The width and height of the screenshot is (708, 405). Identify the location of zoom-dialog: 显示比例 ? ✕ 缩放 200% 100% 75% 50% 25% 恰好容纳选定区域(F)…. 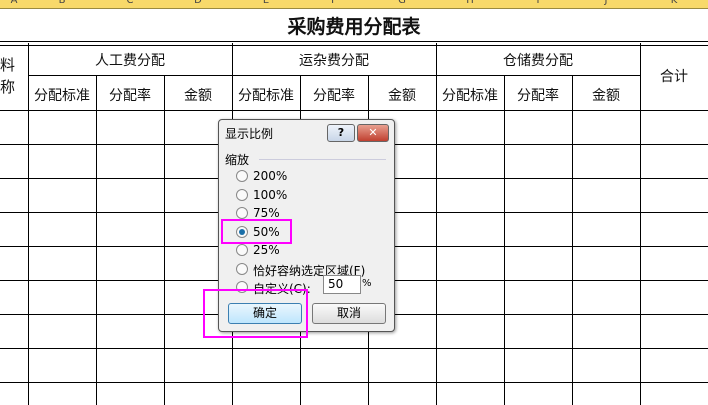
(306, 225).